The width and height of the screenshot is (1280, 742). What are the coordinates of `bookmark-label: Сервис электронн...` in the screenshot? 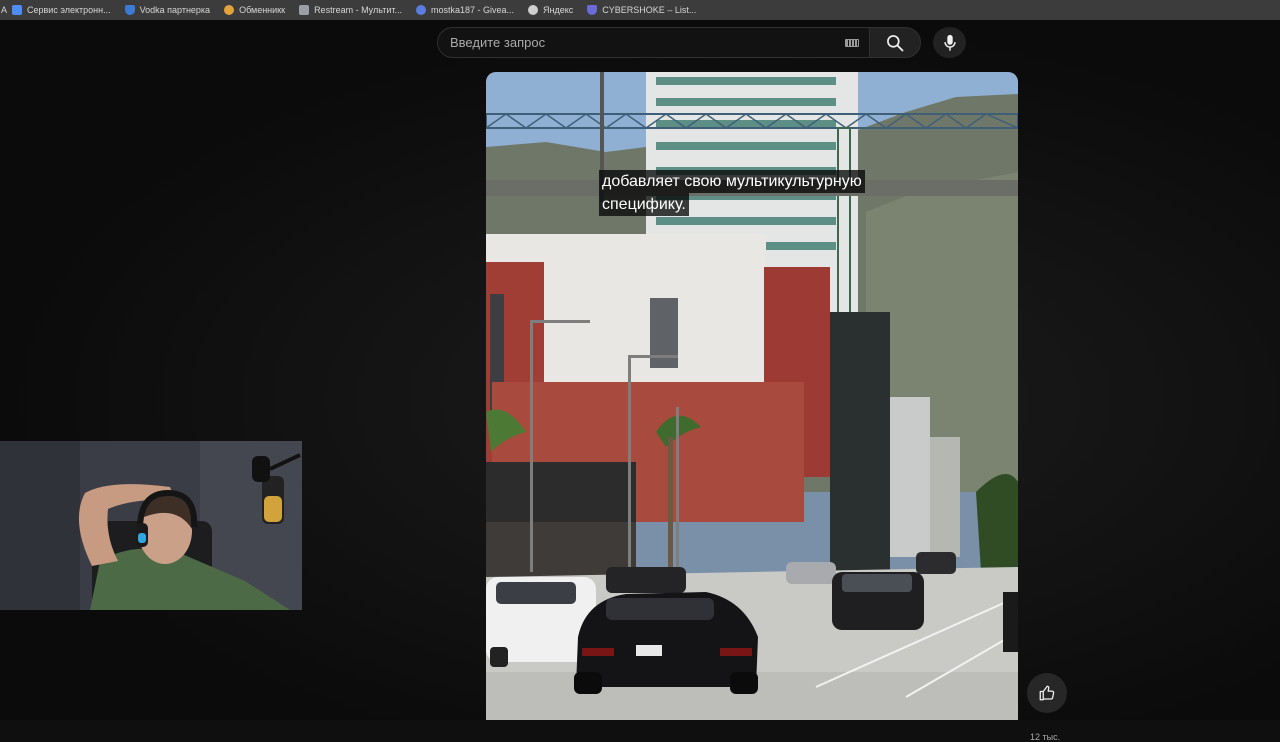 It's located at (69, 10).